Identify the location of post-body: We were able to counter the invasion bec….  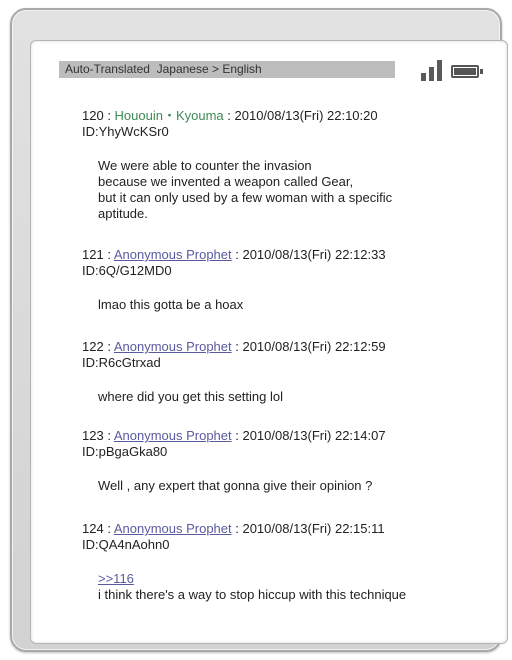
(245, 190).